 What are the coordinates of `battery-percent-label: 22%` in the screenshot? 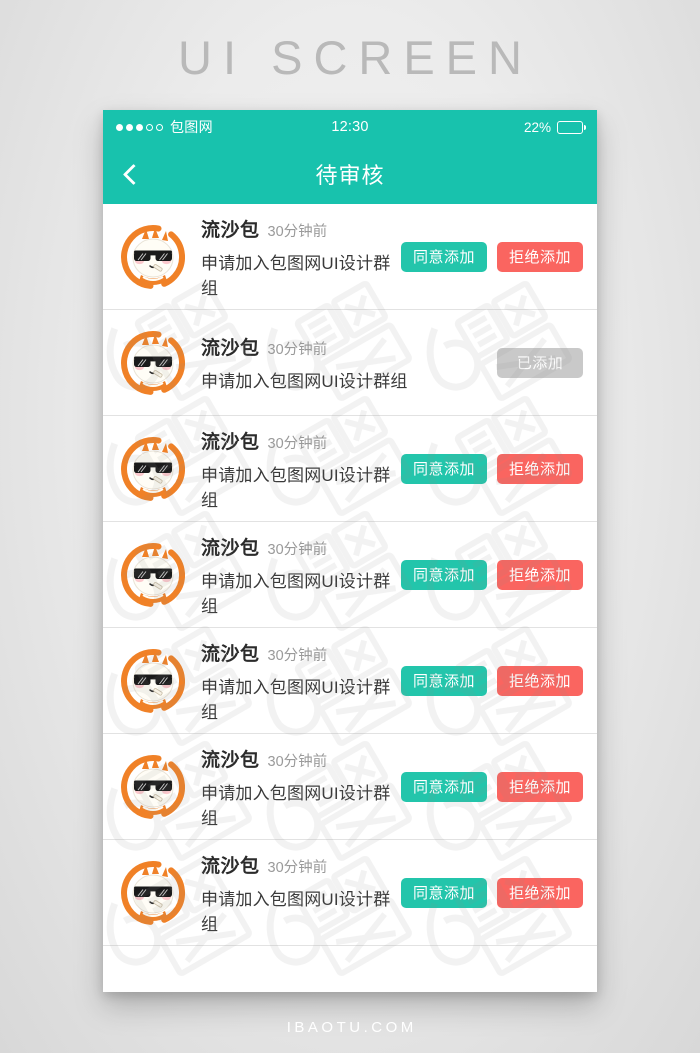 It's located at (537, 127).